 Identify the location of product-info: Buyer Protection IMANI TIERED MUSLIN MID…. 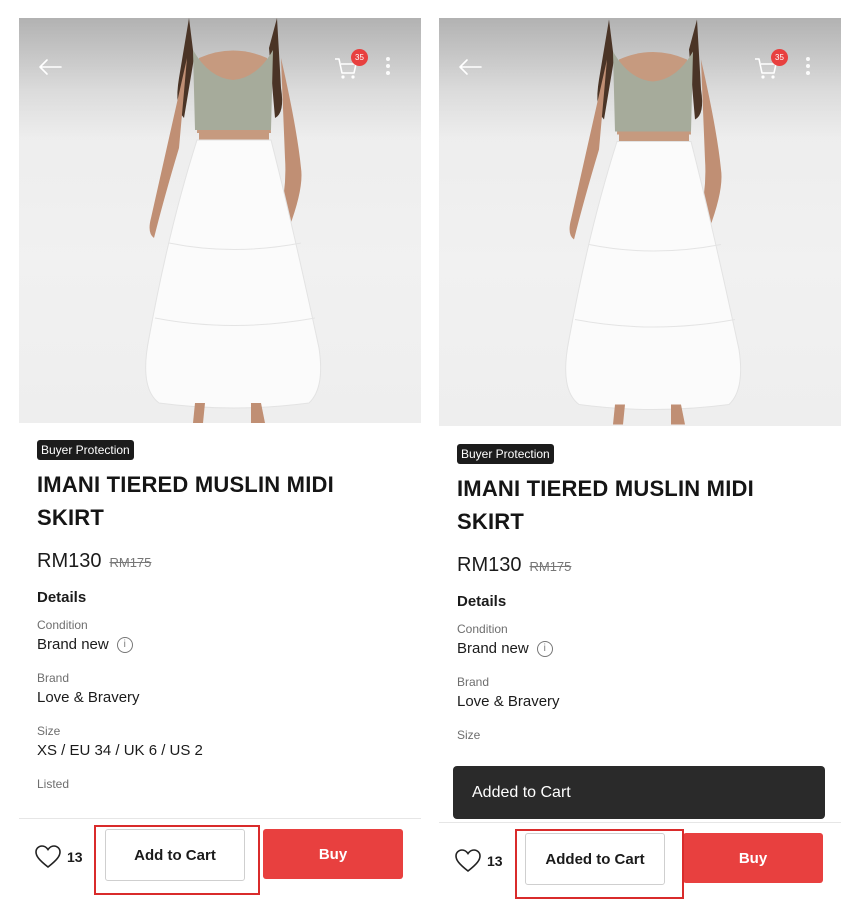
(640, 593).